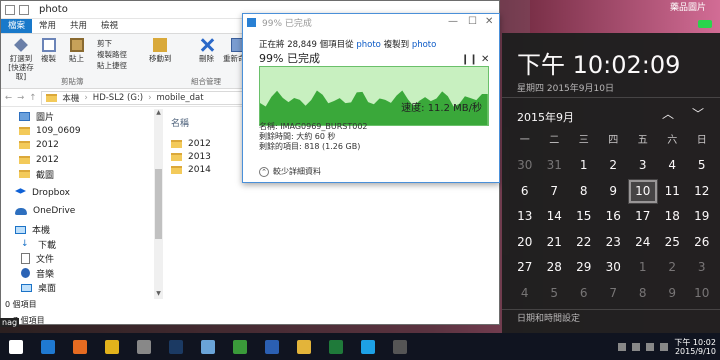 The width and height of the screenshot is (720, 360). What do you see at coordinates (565, 87) in the screenshot?
I see `current-date-link: 星期四 2015年9月10日` at bounding box center [565, 87].